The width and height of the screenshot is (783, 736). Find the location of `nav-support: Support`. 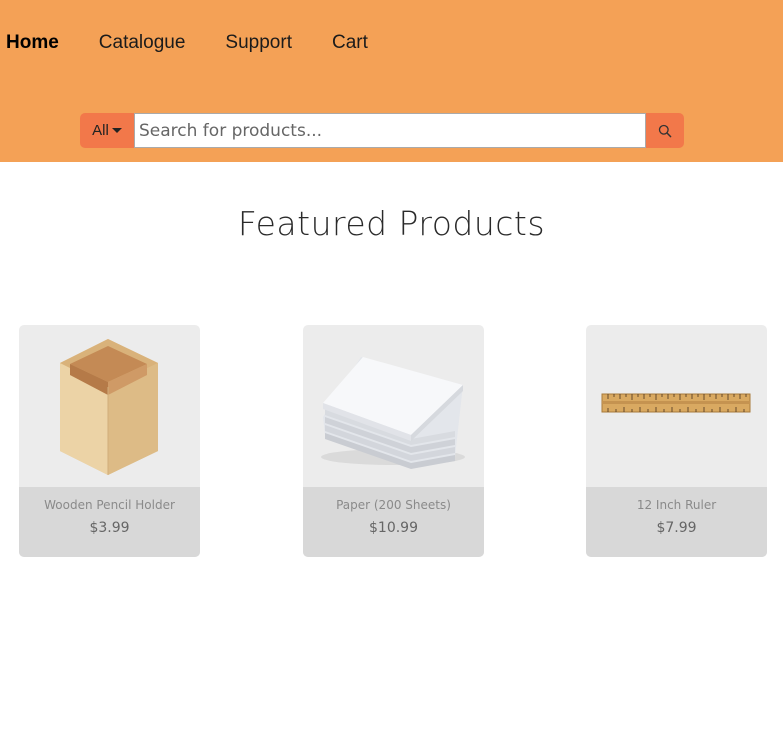

nav-support: Support is located at coordinates (258, 43).